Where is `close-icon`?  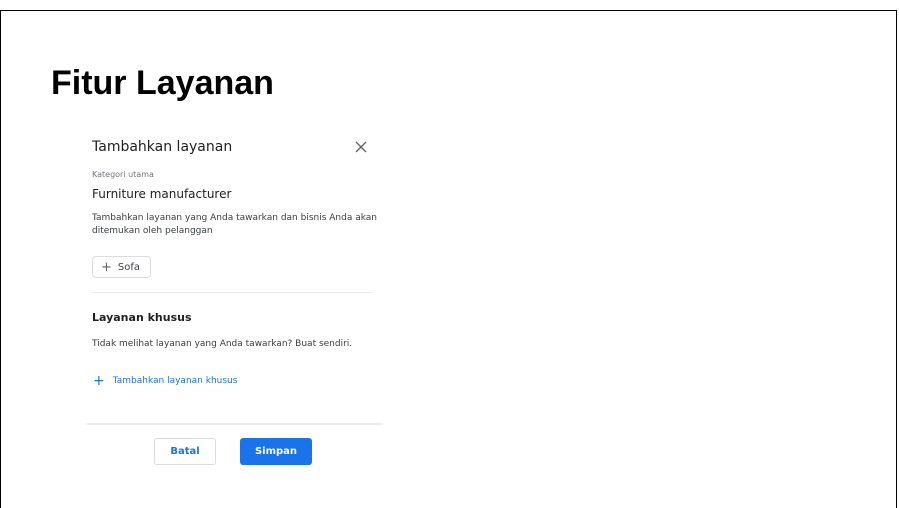
close-icon is located at coordinates (361, 147).